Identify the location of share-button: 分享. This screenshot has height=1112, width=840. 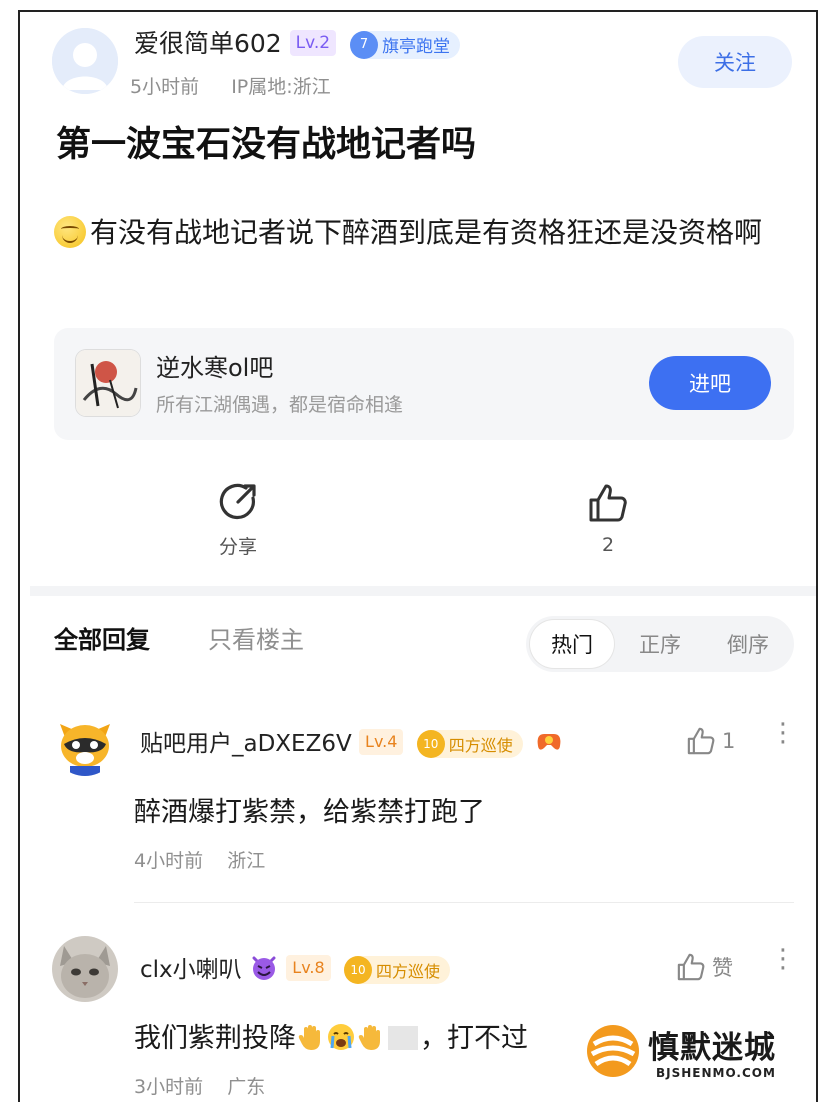
(238, 520).